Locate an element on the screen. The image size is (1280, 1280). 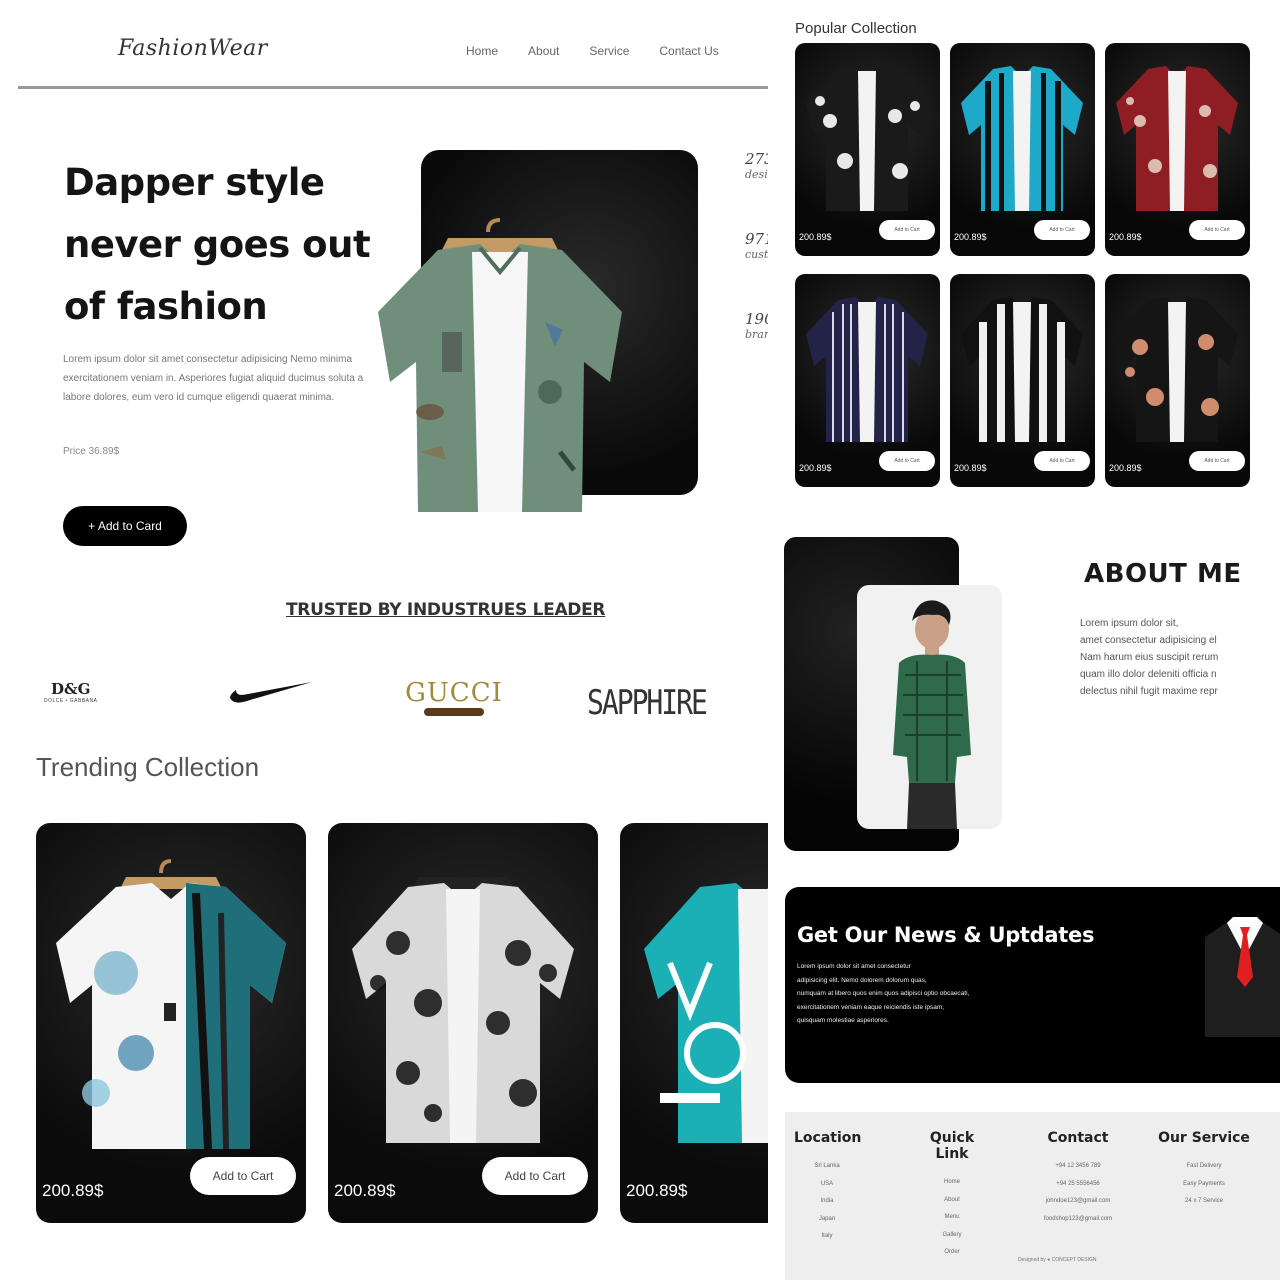
model-image is located at coordinates (932, 714).